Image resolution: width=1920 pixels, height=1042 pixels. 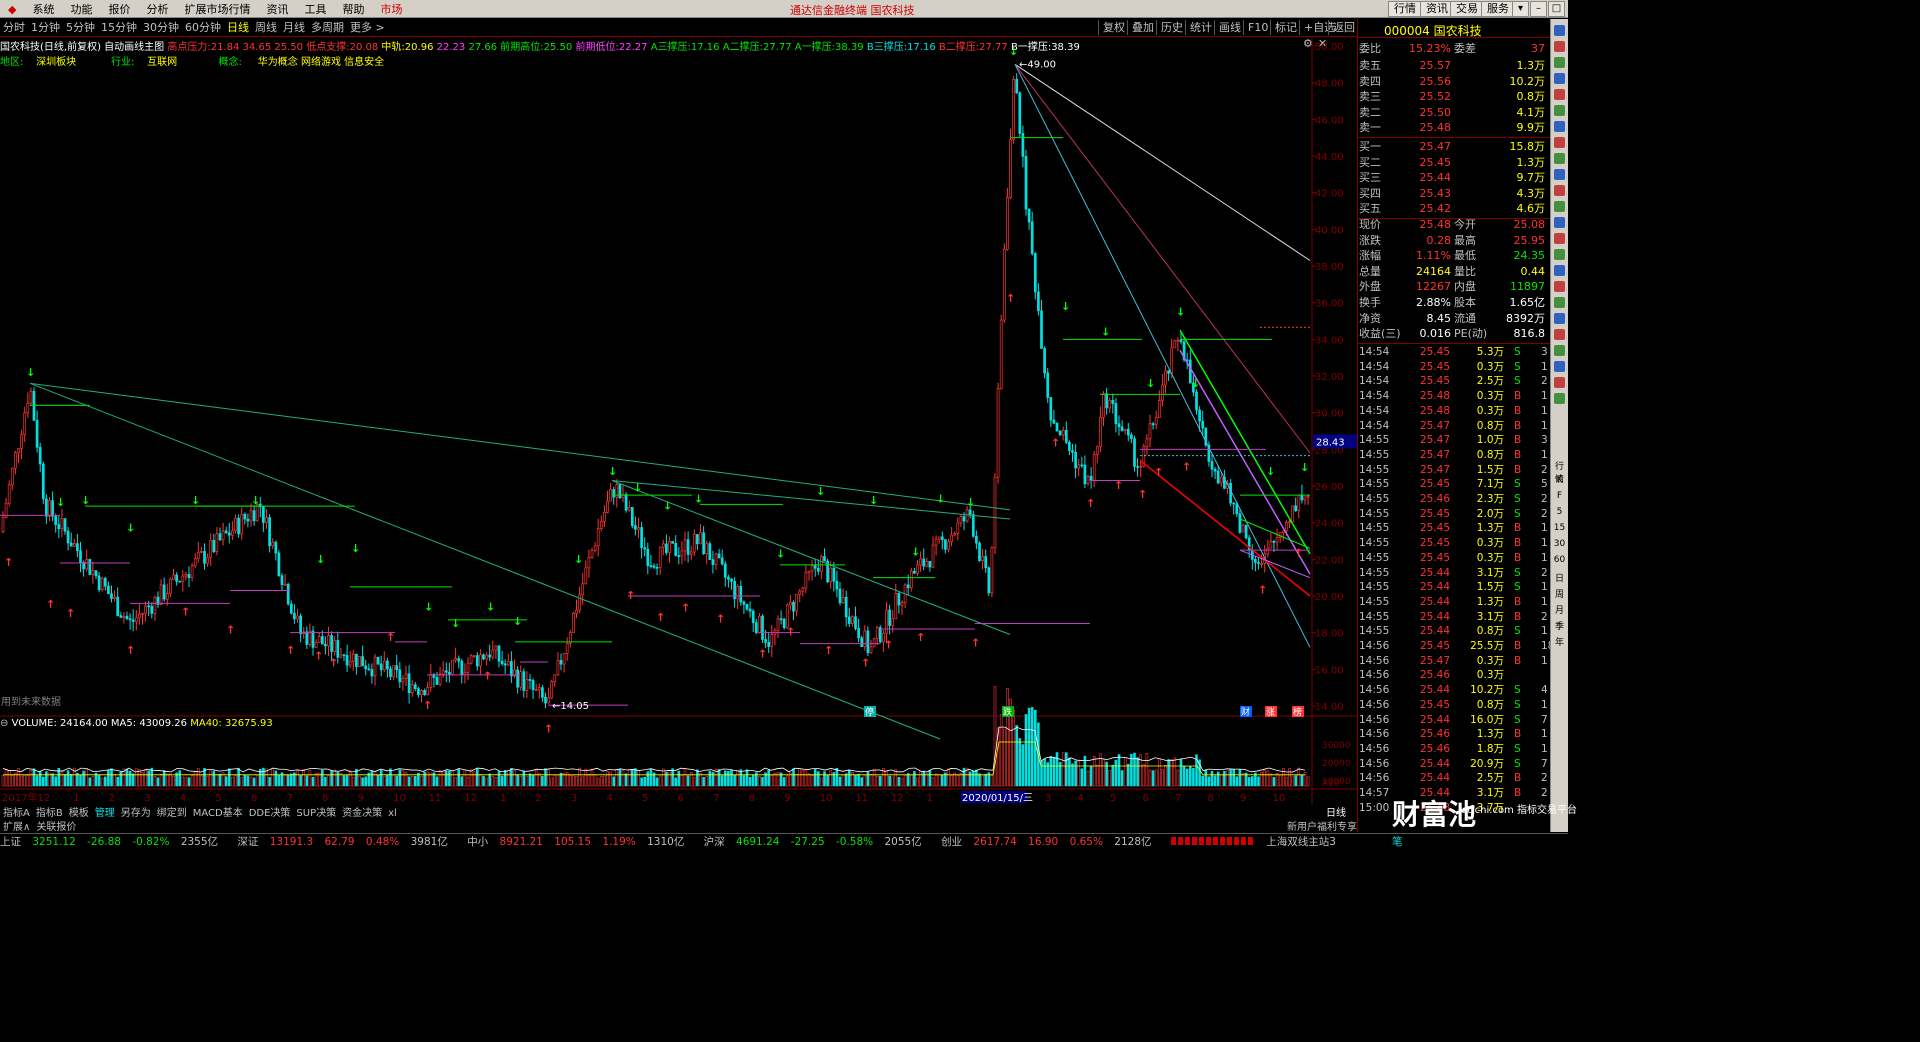 I want to click on period-30min: 30分钟, so click(x=161, y=28).